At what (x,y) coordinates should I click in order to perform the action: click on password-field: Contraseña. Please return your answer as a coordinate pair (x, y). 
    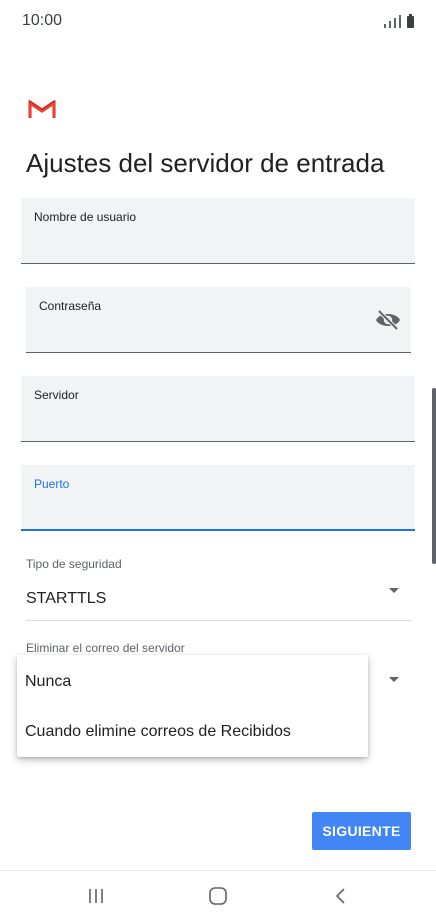
    Looking at the image, I should click on (218, 320).